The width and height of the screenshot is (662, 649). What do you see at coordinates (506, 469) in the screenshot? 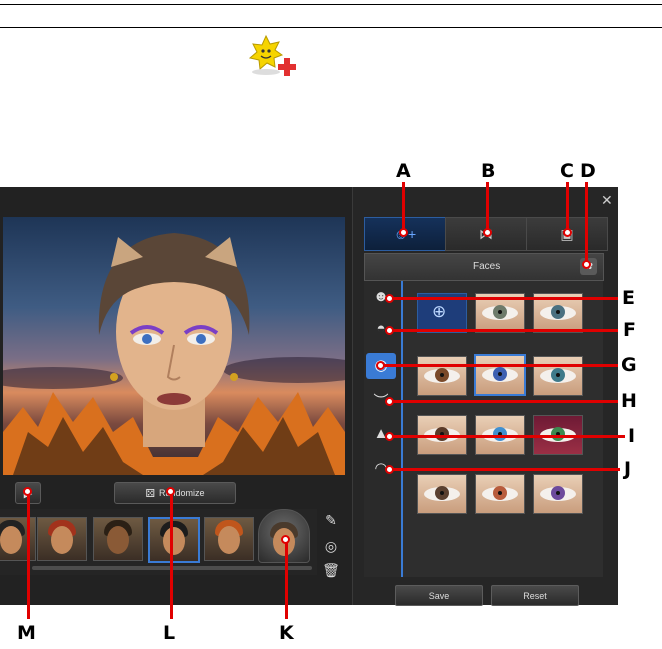
I see `callout-line-j` at bounding box center [506, 469].